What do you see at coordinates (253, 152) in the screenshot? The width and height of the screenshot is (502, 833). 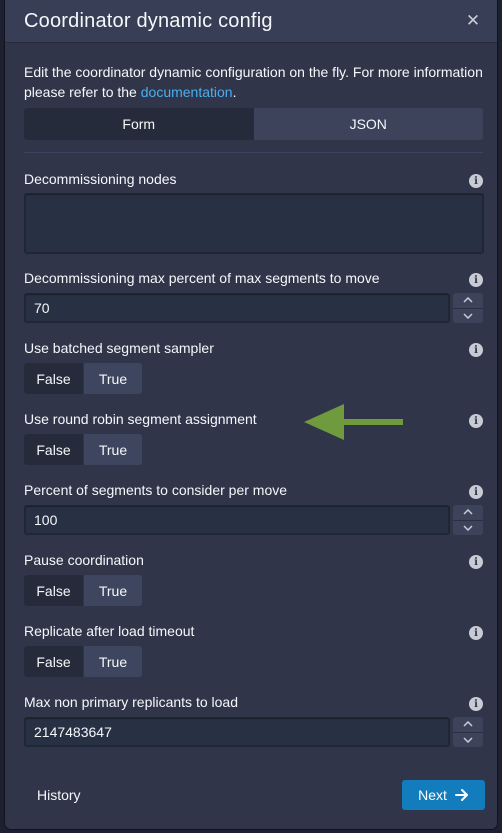 I see `divider` at bounding box center [253, 152].